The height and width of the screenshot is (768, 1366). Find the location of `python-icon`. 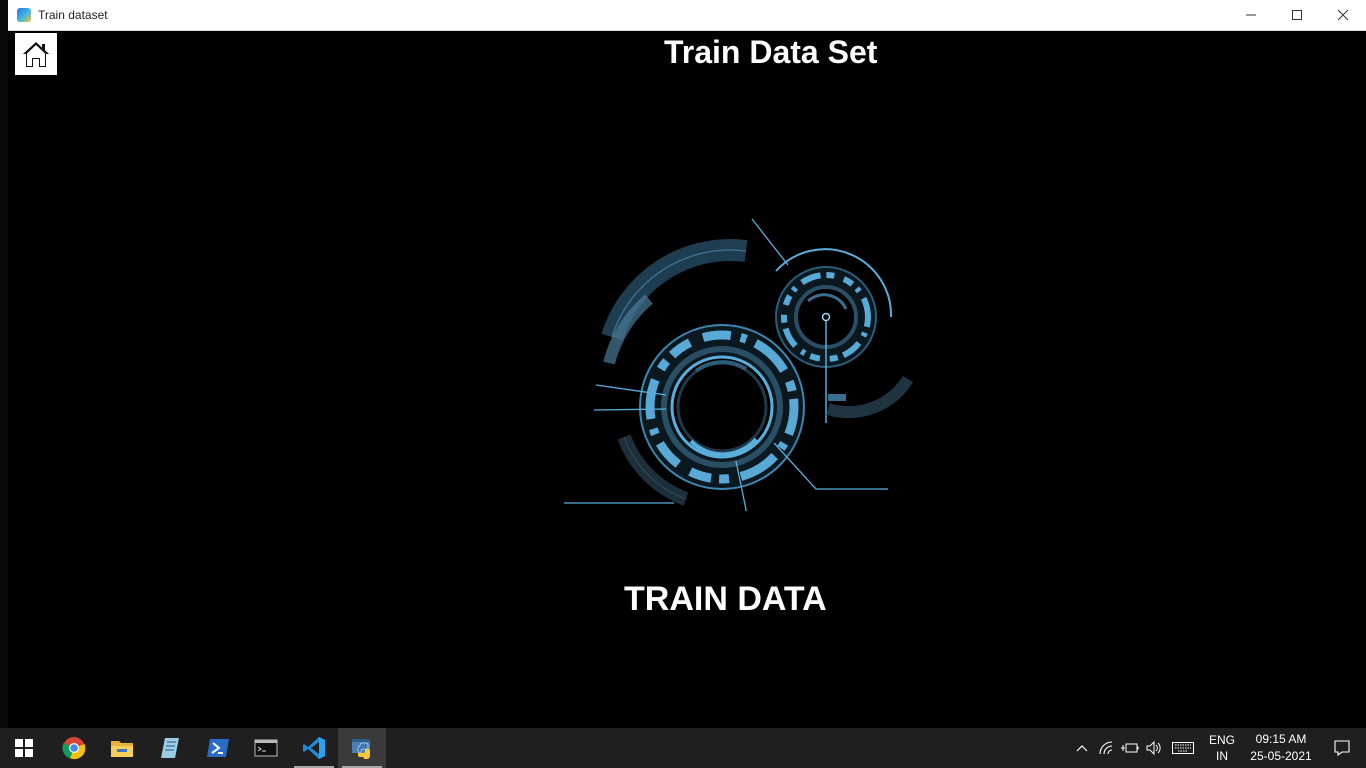

python-icon is located at coordinates (361, 749).